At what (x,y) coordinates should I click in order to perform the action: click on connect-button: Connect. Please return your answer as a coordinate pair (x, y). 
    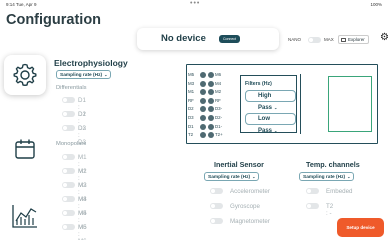
    Looking at the image, I should click on (229, 39).